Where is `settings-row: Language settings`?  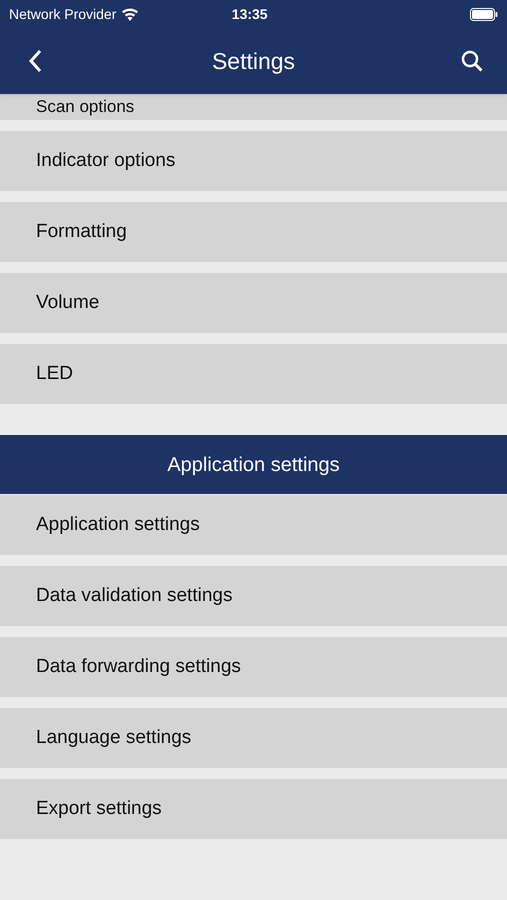
settings-row: Language settings is located at coordinates (253, 738).